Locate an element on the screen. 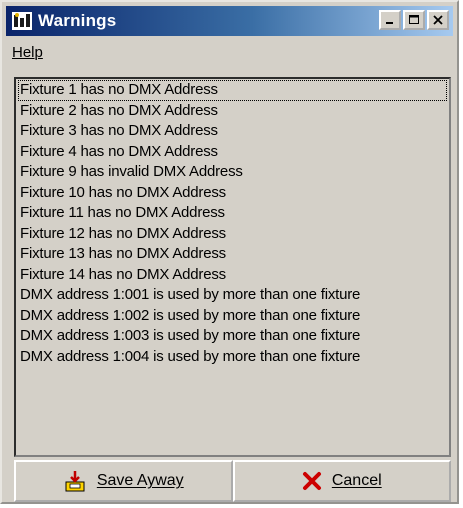  button-bar: Save Ayway Cancel is located at coordinates (232, 481).